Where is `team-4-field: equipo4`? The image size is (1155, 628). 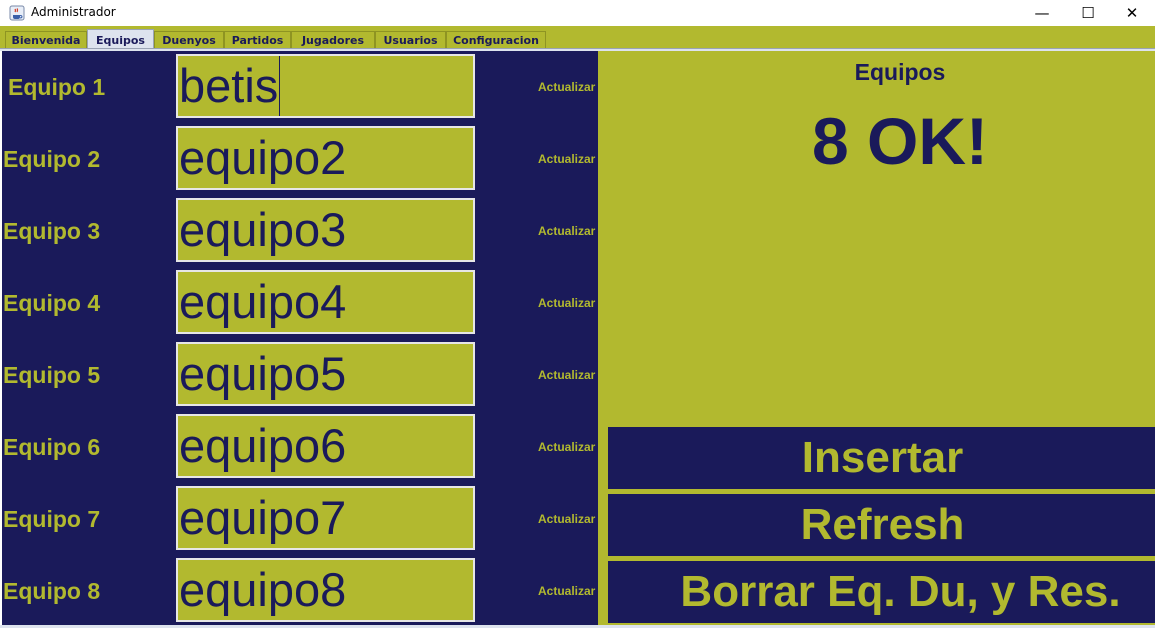 team-4-field: equipo4 is located at coordinates (325, 302).